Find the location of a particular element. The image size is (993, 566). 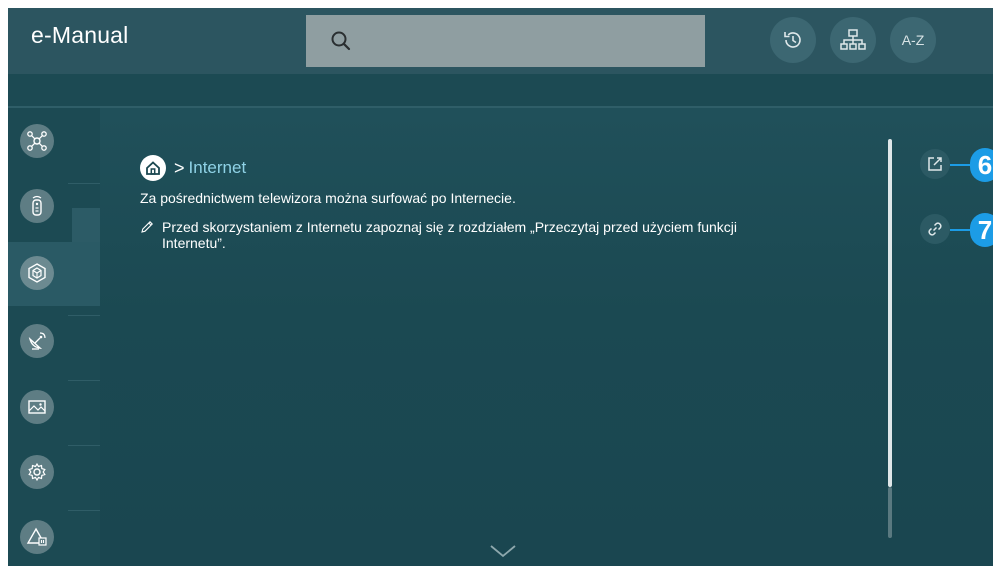

open-external-button is located at coordinates (935, 164).